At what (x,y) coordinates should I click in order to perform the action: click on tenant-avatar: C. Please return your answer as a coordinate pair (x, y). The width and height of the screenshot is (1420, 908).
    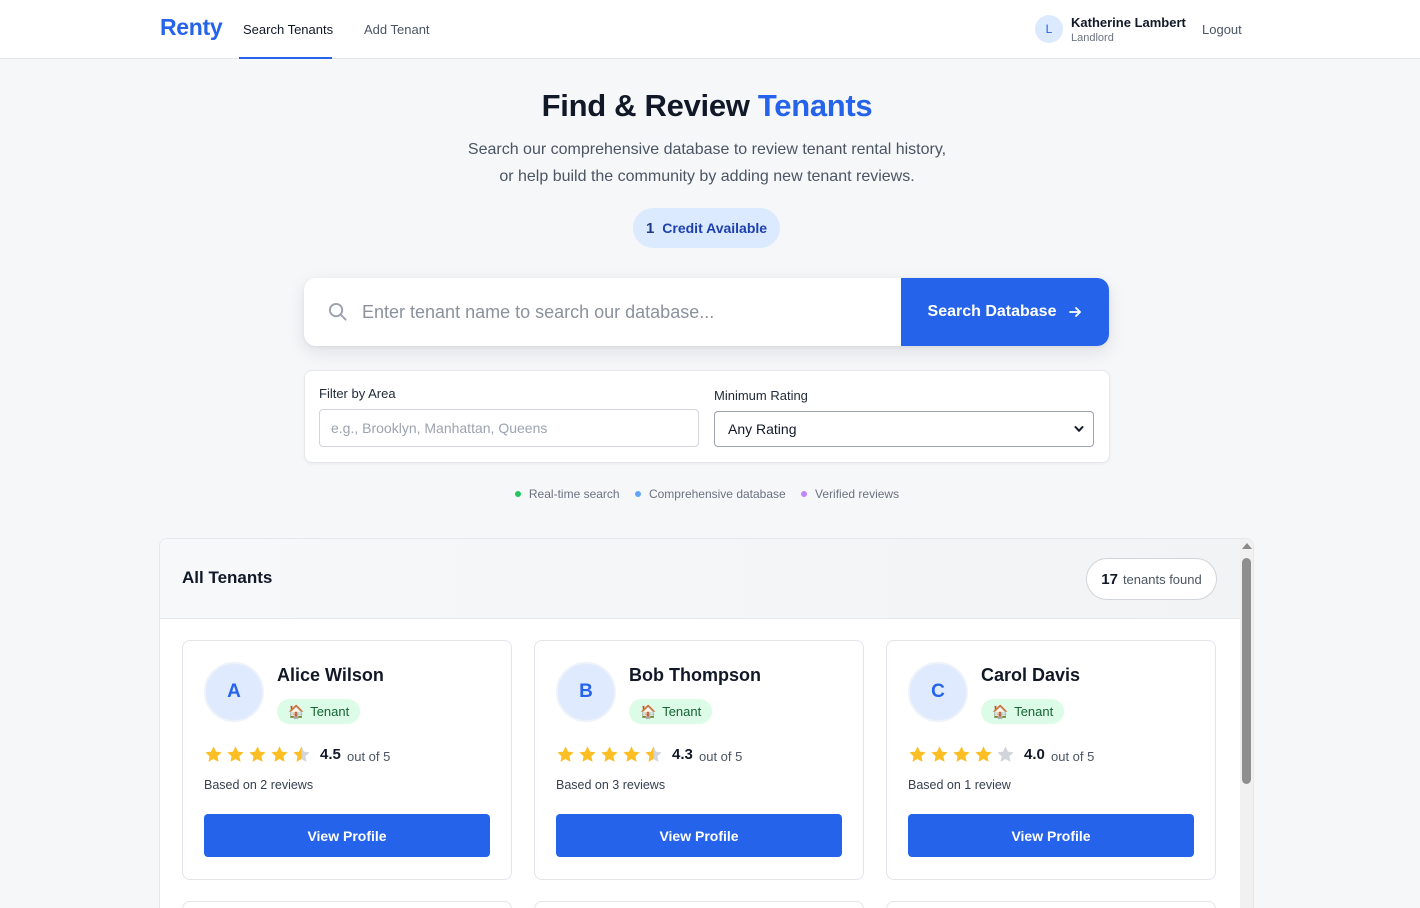
    Looking at the image, I should click on (938, 692).